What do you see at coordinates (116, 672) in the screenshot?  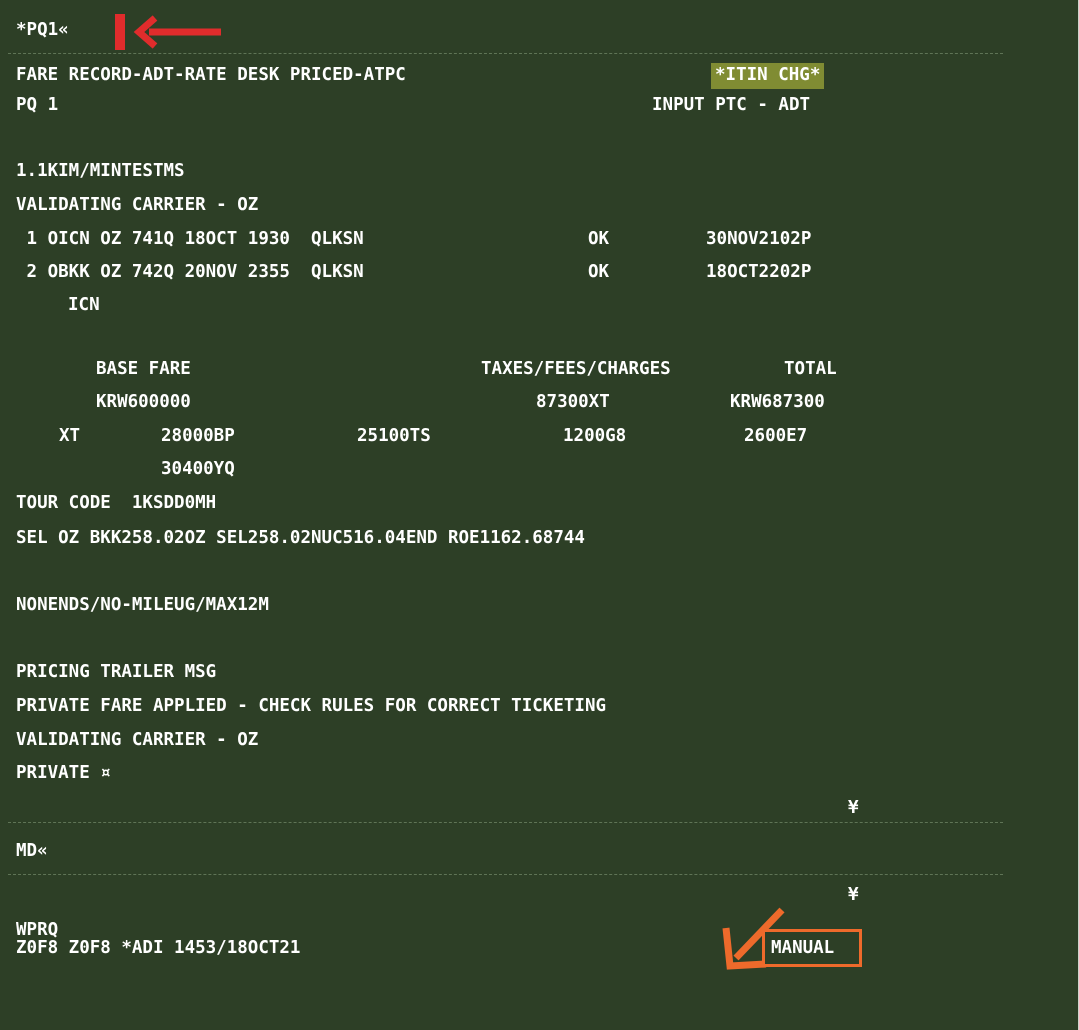 I see `pricing-trailer-heading: PRICING TRAILER MSG` at bounding box center [116, 672].